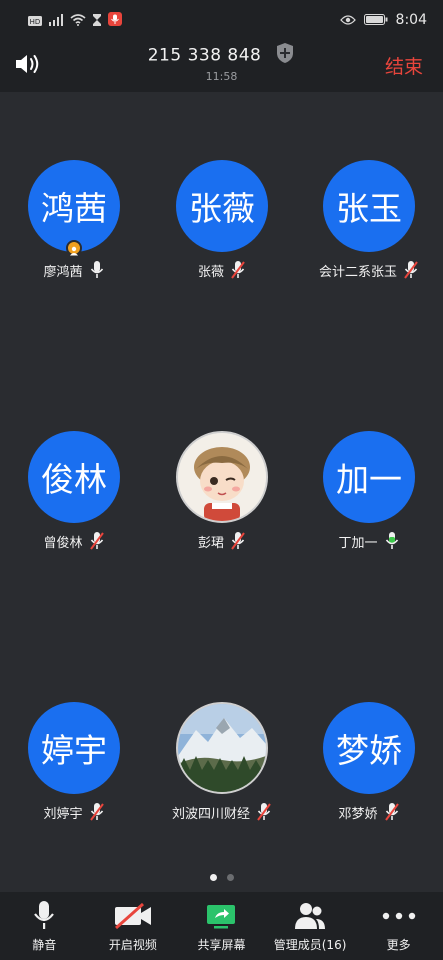  What do you see at coordinates (404, 65) in the screenshot?
I see `end-meeting-button: 结束` at bounding box center [404, 65].